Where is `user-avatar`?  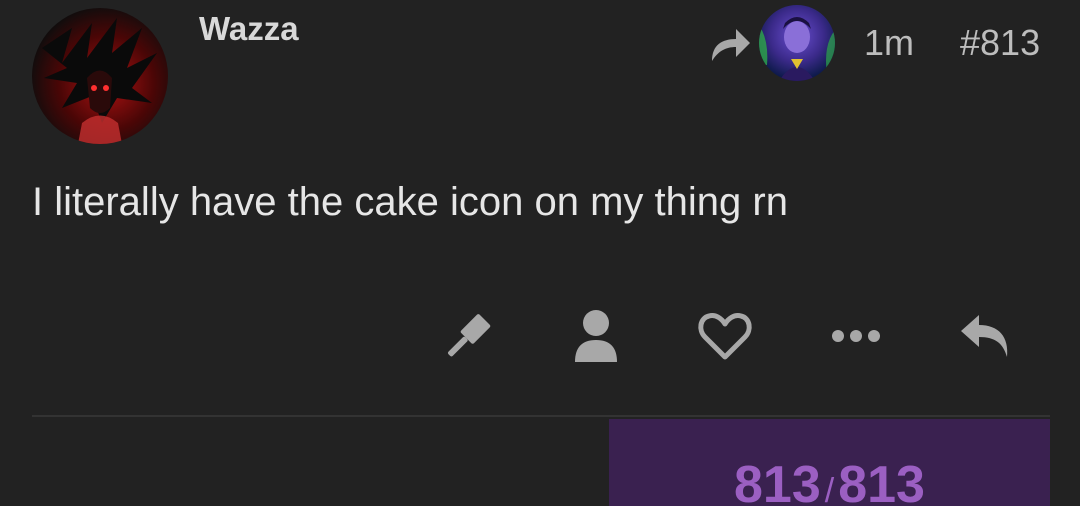
user-avatar is located at coordinates (100, 76).